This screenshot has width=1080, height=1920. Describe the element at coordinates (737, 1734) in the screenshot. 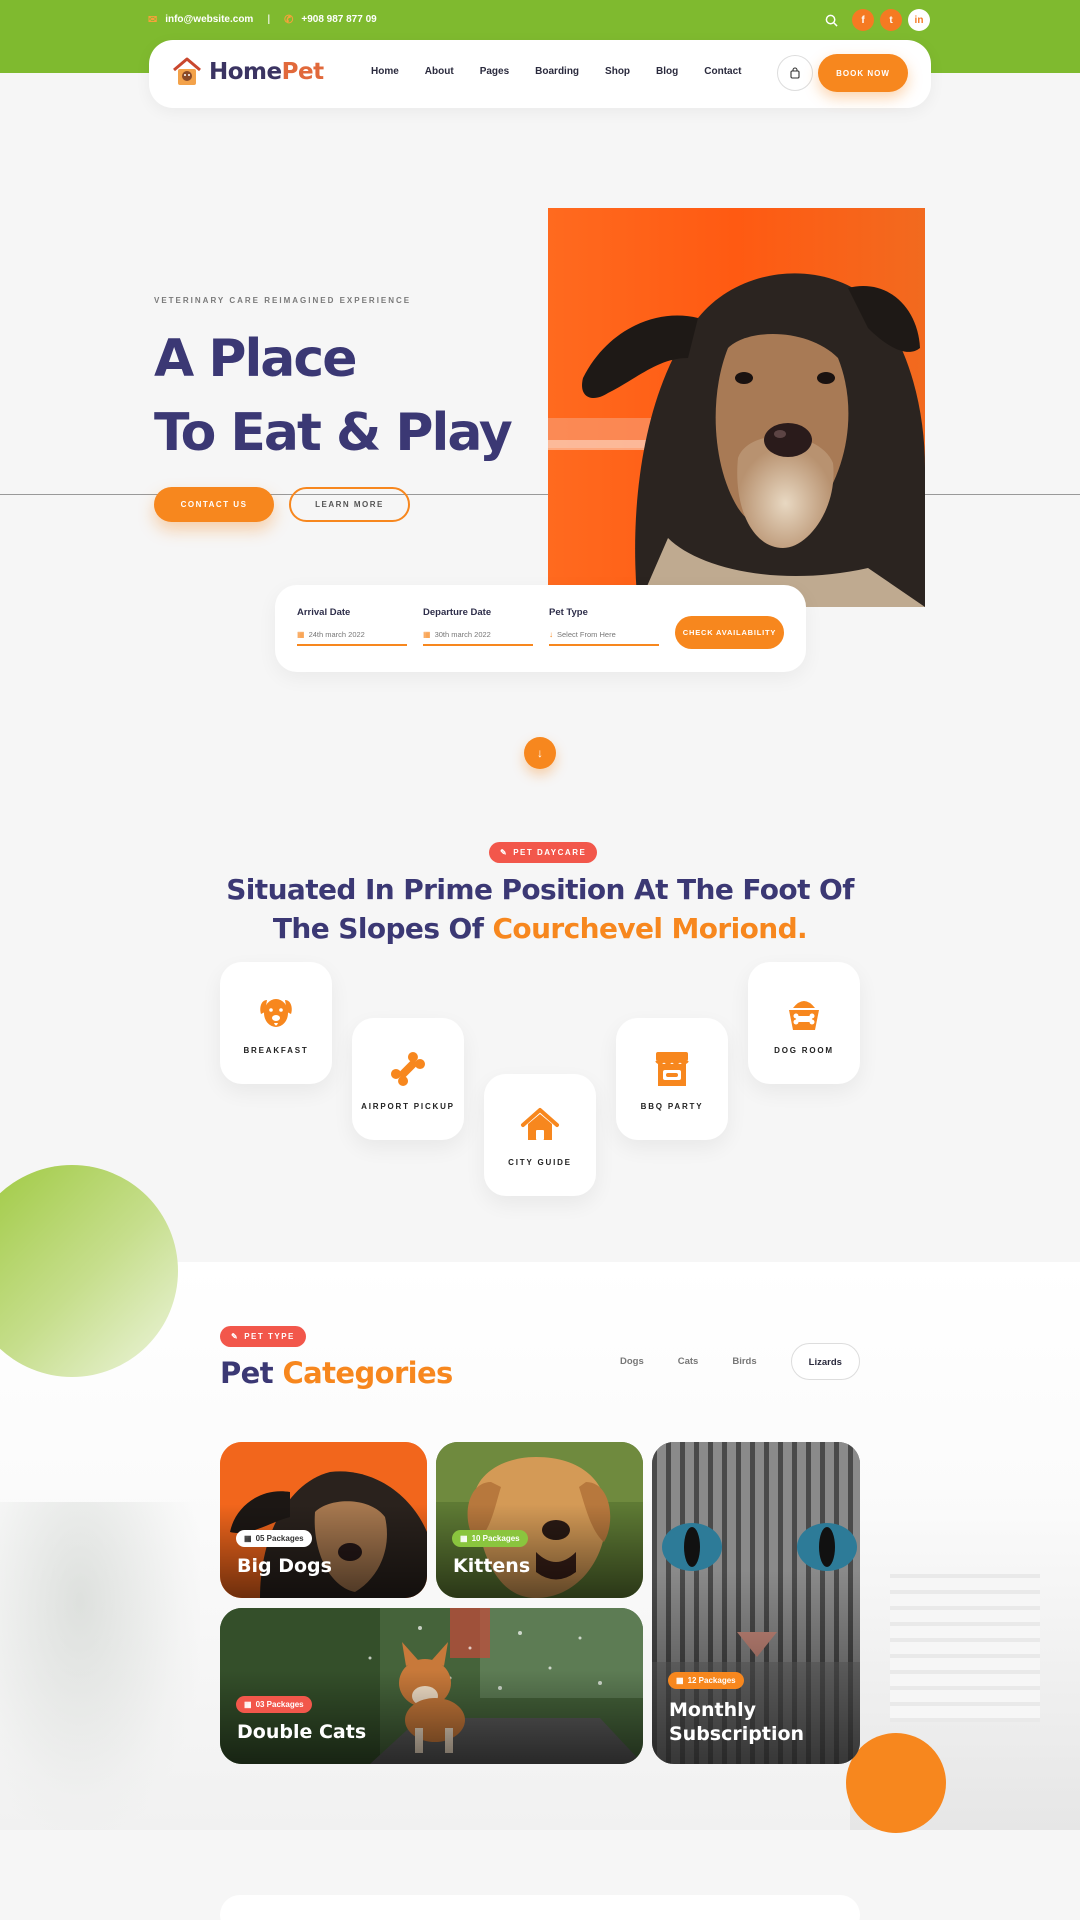

I see `card-title-line-2: Subscription` at that location.